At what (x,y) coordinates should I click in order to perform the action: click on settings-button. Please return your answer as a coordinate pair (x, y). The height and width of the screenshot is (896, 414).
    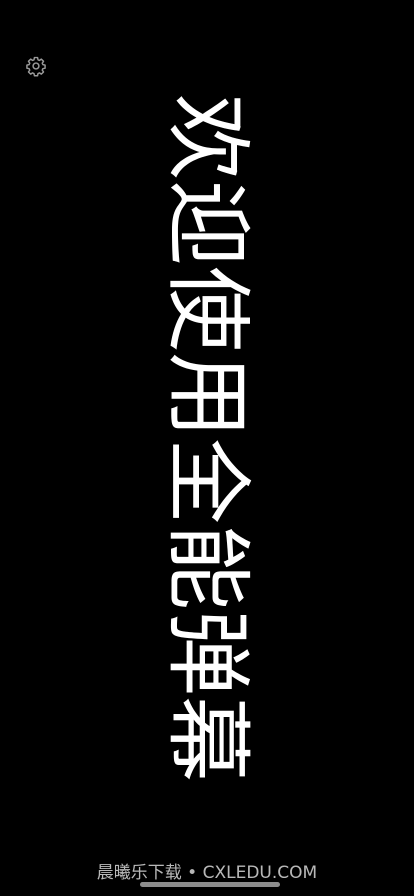
    Looking at the image, I should click on (36, 68).